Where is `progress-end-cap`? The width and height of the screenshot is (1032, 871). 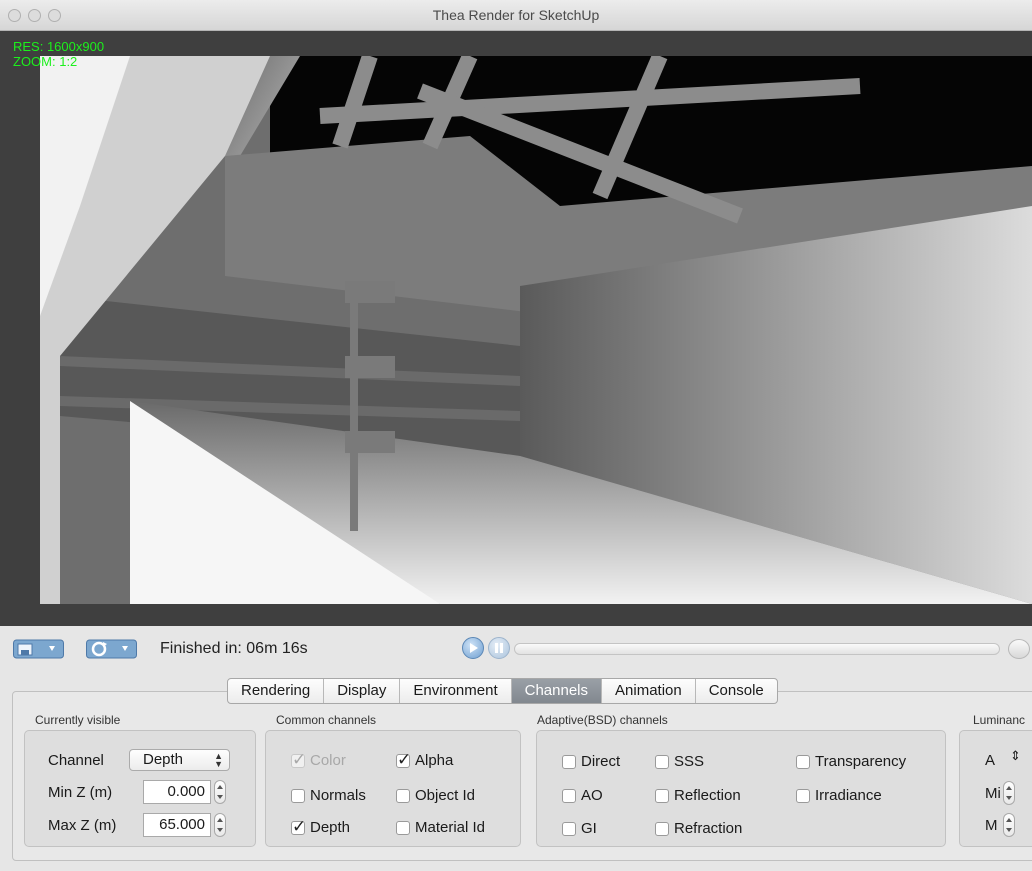
progress-end-cap is located at coordinates (1019, 649).